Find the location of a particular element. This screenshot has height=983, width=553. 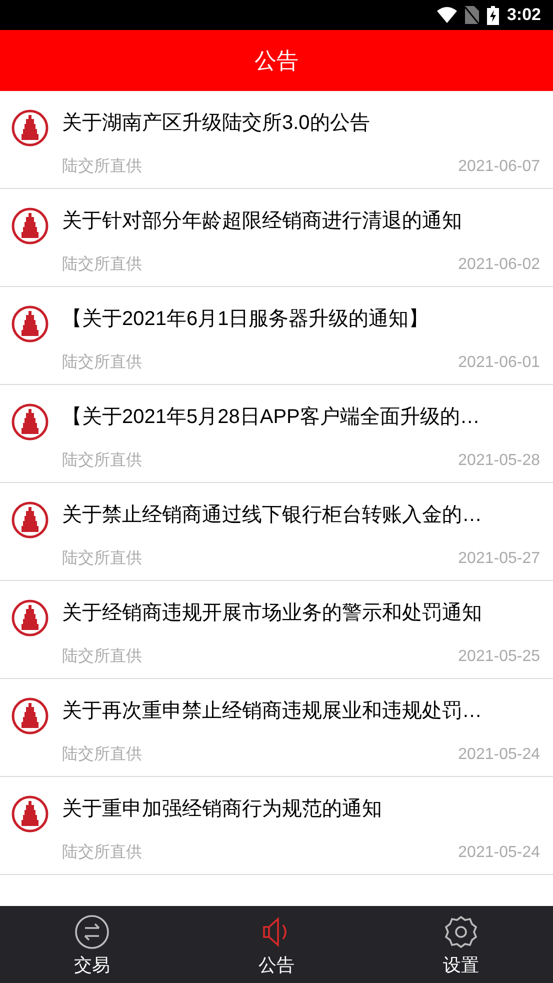

notice-item: 关于再次重申禁止经销商违规展业和违规处罚… 陆交所直供 2021-05-24 is located at coordinates (276, 728).